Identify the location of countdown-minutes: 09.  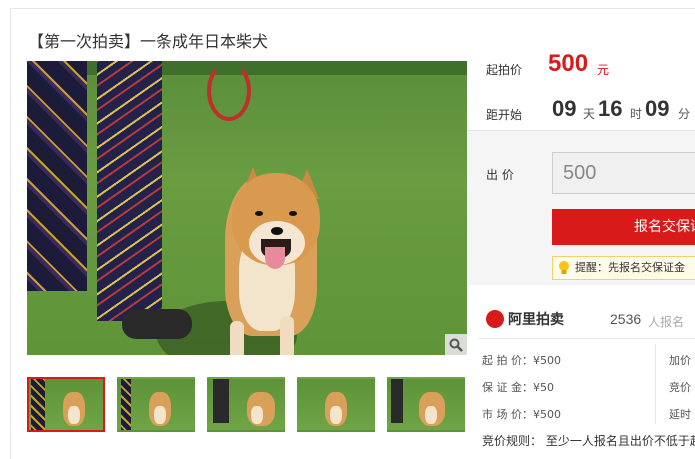
(657, 108).